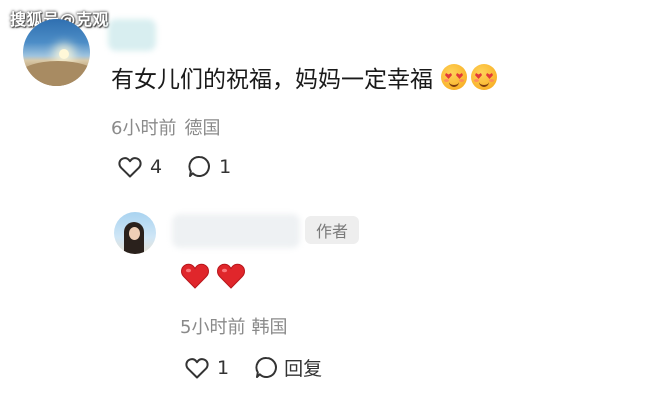  I want to click on like-count: 4, so click(156, 166).